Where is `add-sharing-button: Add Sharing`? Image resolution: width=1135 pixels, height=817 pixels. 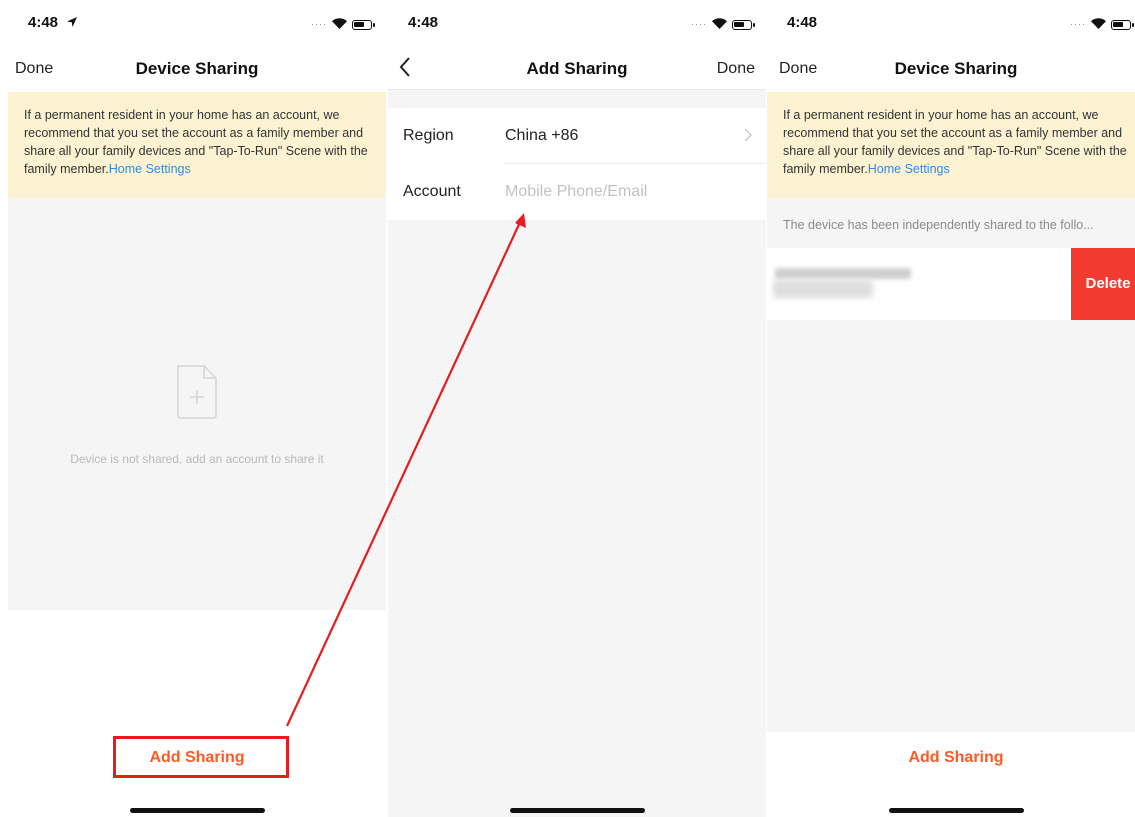 add-sharing-button: Add Sharing is located at coordinates (951, 758).